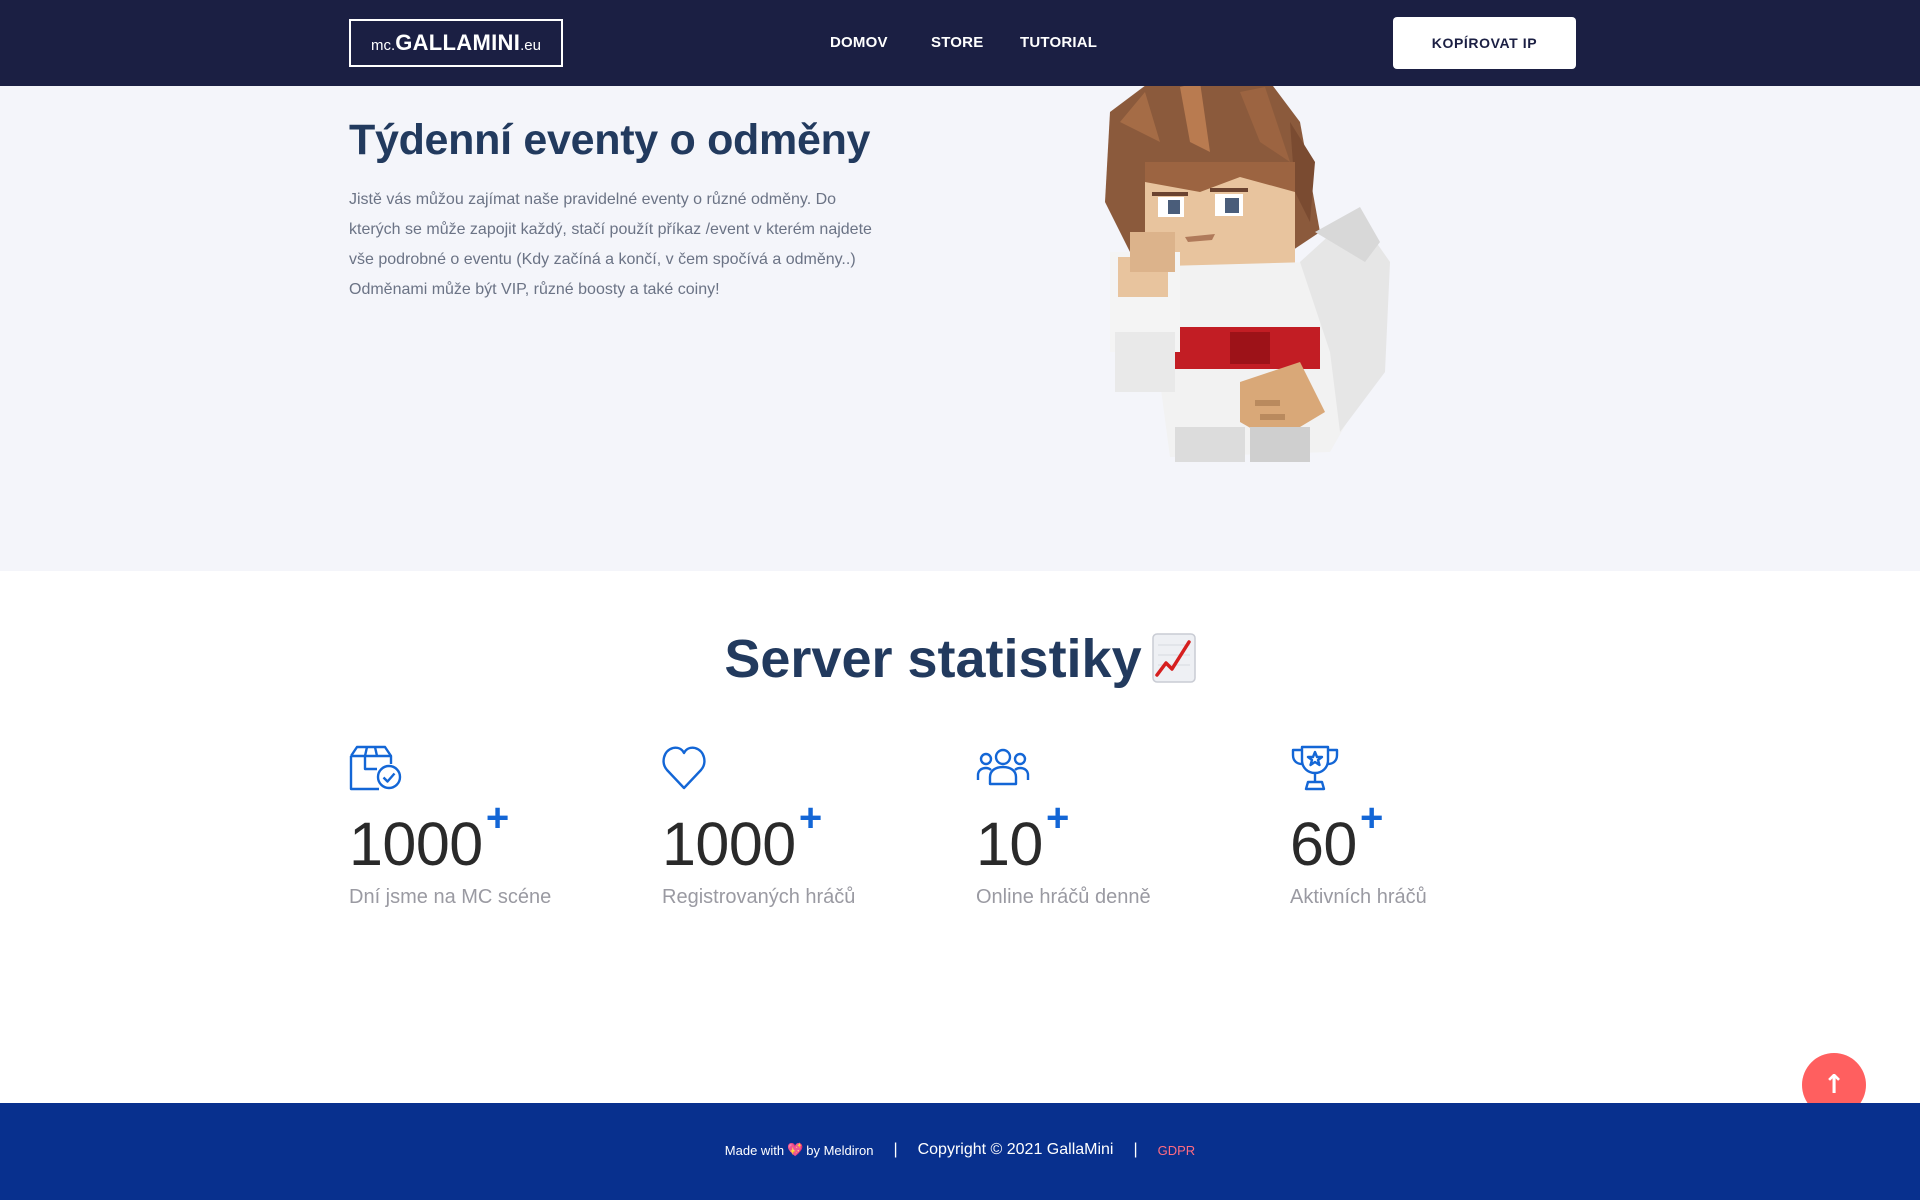 Image resolution: width=1920 pixels, height=1200 pixels. I want to click on footer-author-link: by Meldiron, so click(839, 1150).